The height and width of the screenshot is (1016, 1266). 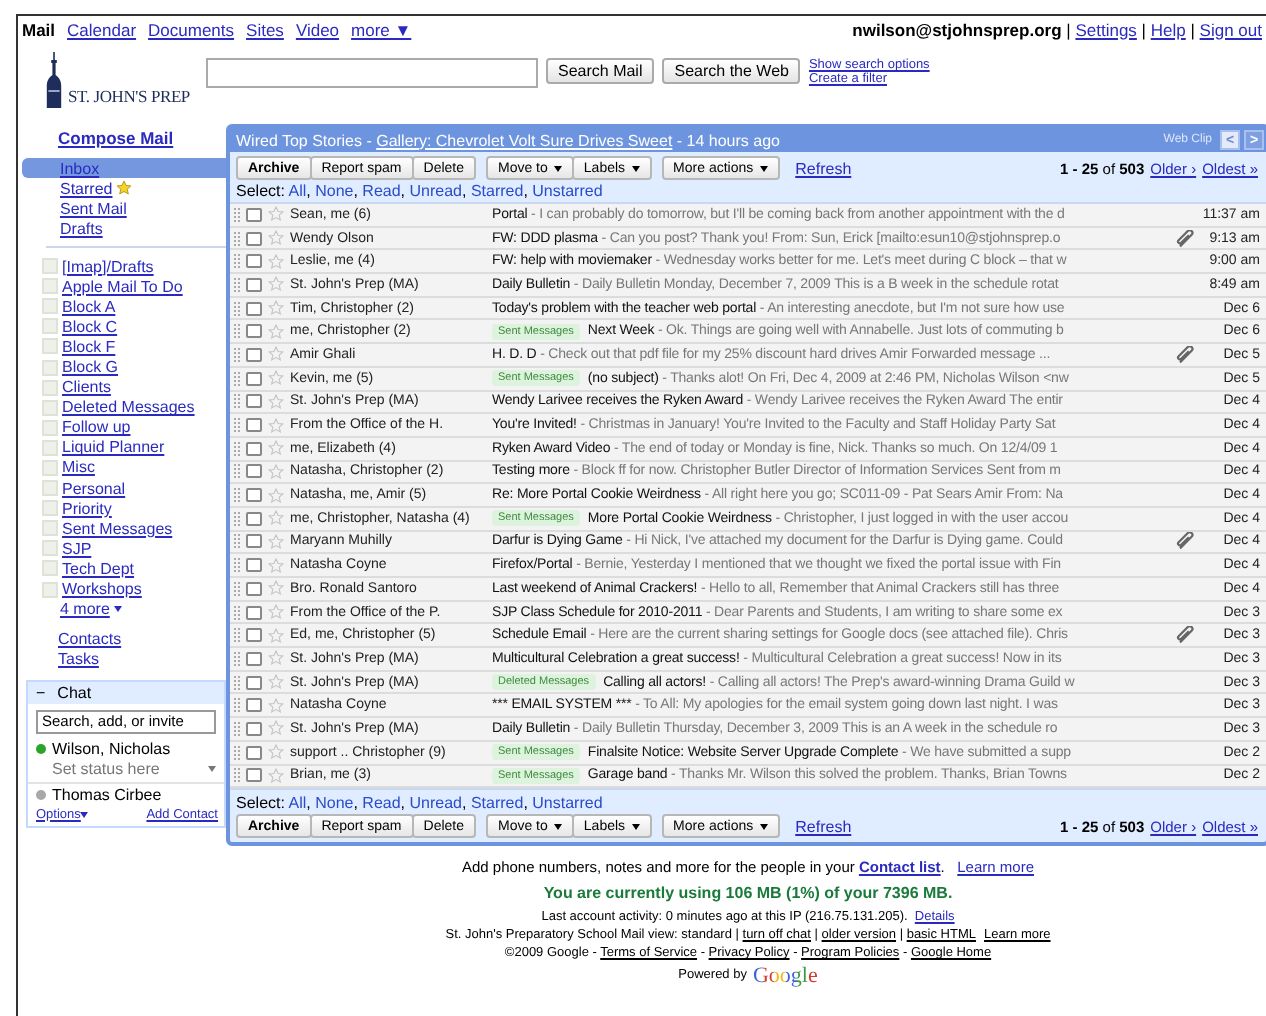 I want to click on label-link: Block A, so click(x=89, y=306).